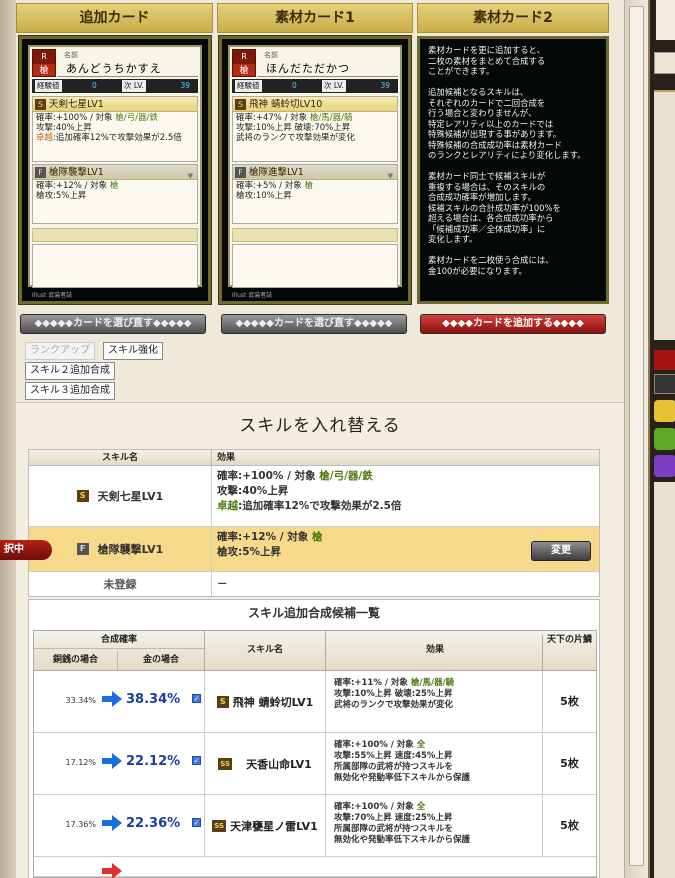  Describe the element at coordinates (314, 584) in the screenshot. I see `swap-row-unregistered: 未登録 －` at that location.